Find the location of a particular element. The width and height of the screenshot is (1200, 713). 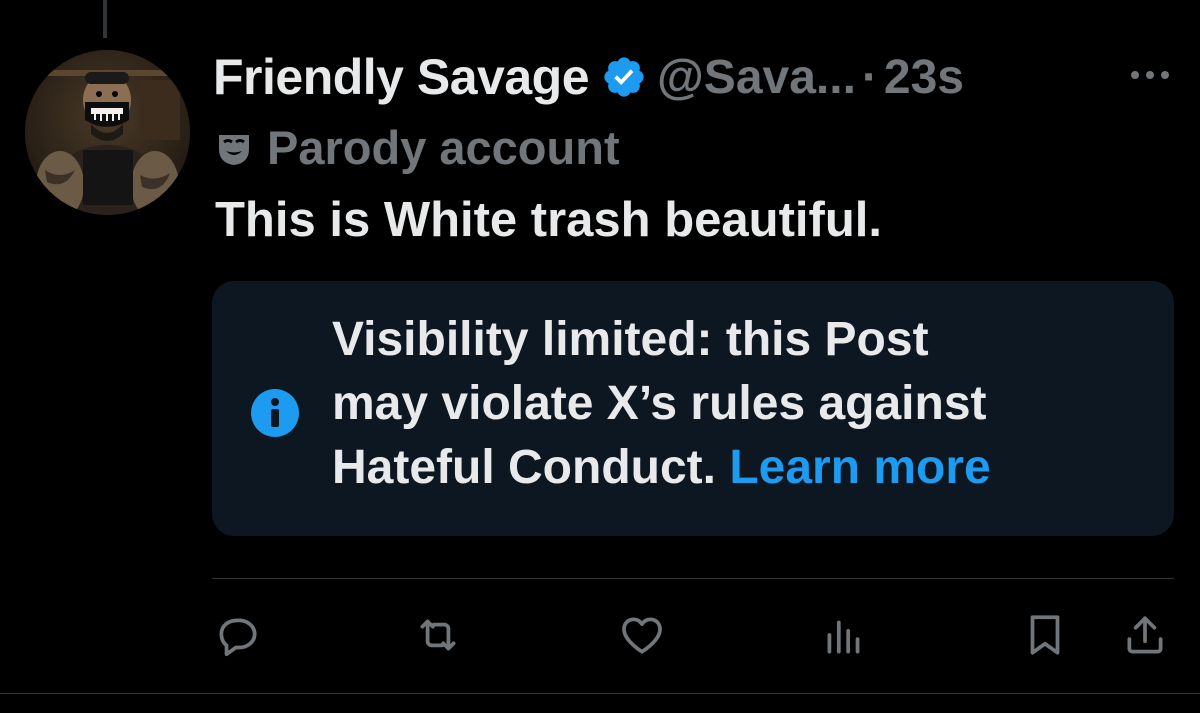

post-header: Friendly Savage @Sava... · 23s is located at coordinates (588, 77).